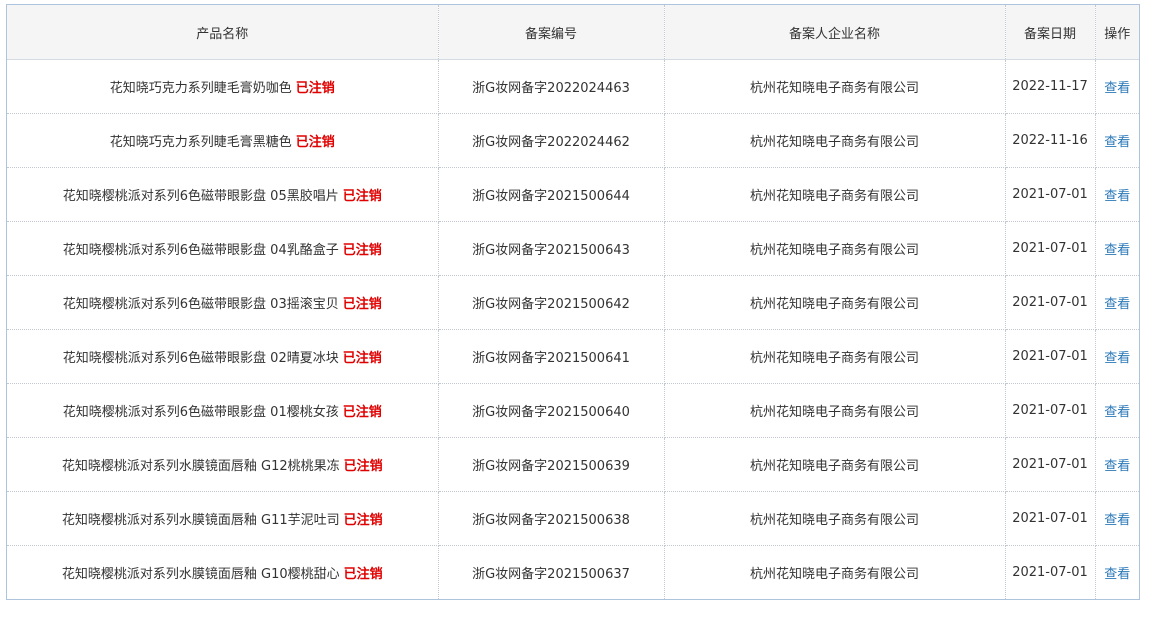 Image resolution: width=1156 pixels, height=620 pixels. I want to click on record-no-cell: 浙G妆网备字2022024462, so click(551, 140).